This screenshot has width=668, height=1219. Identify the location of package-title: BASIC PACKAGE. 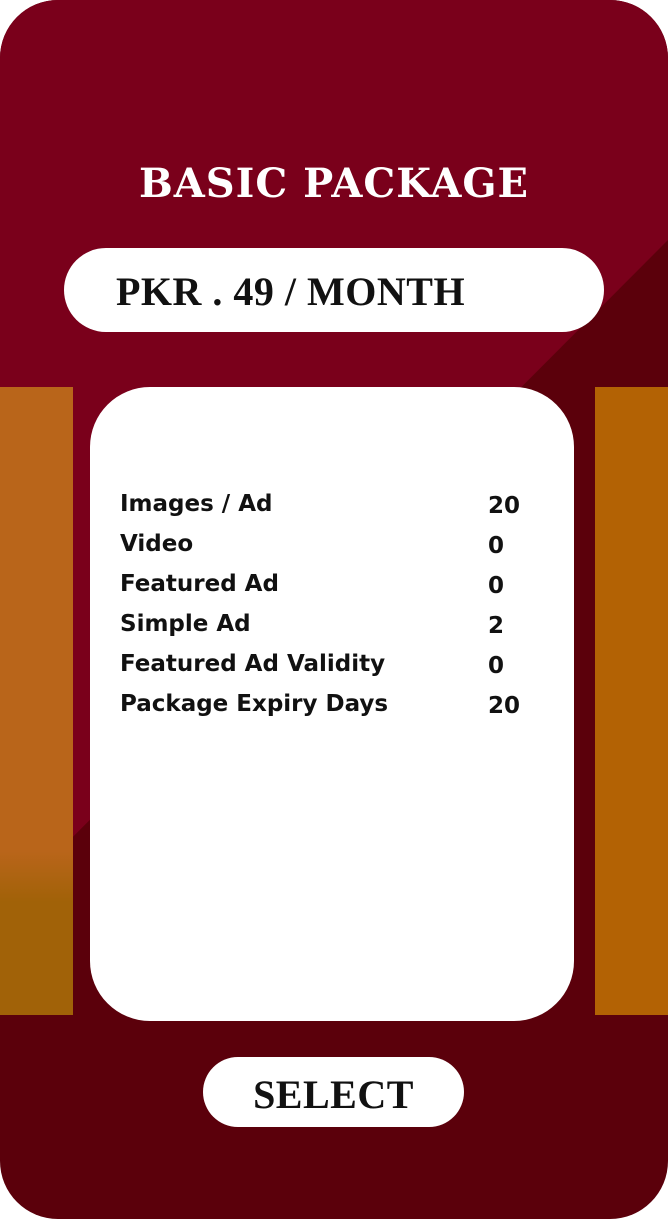
(334, 183).